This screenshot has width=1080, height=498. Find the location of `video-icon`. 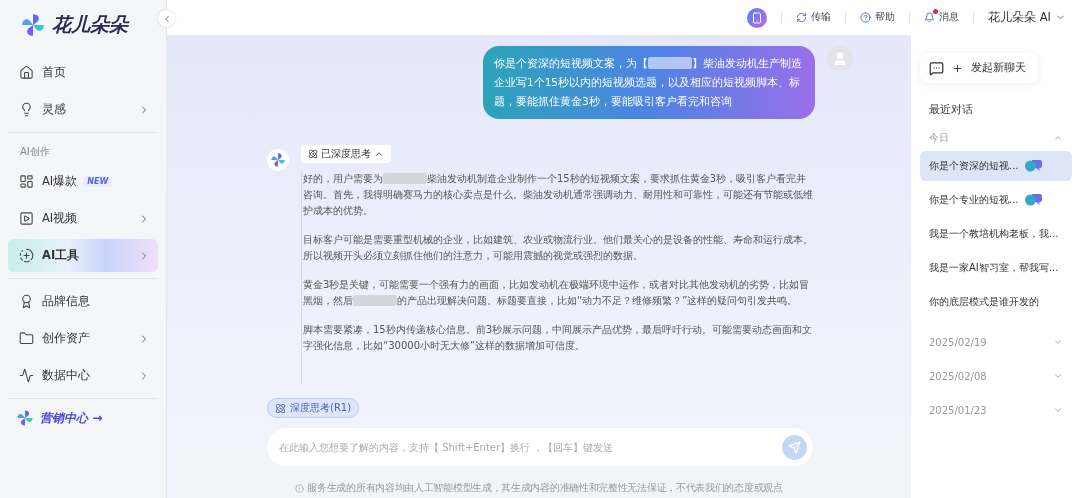

video-icon is located at coordinates (26, 218).